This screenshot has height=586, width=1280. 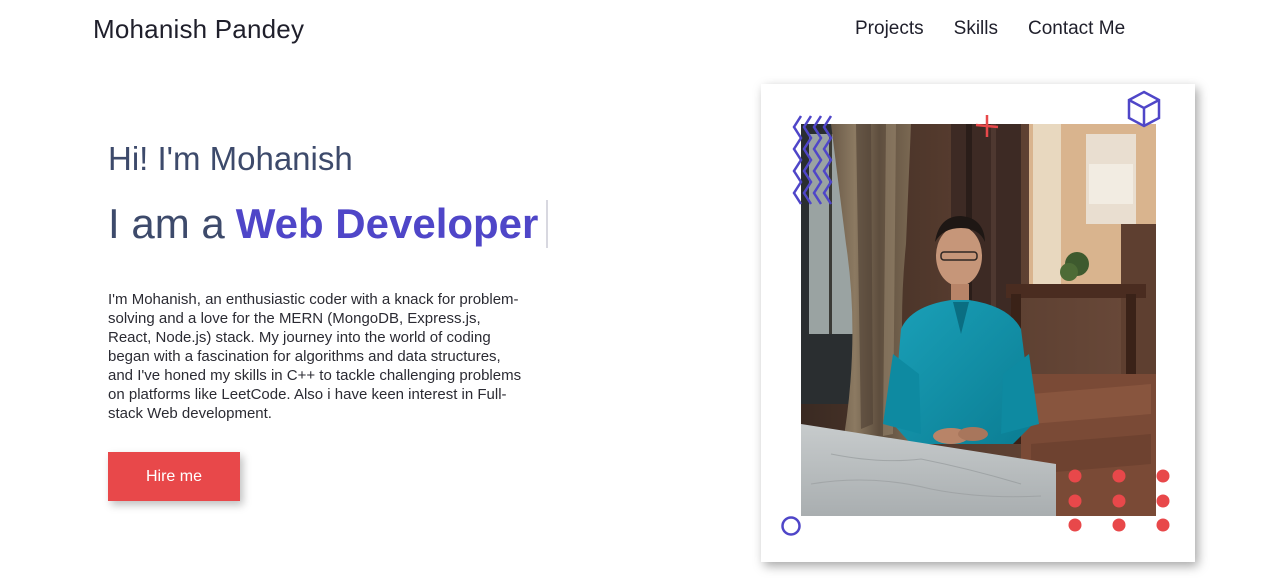 I want to click on brand-name: Mohanish Pandey, so click(x=198, y=29).